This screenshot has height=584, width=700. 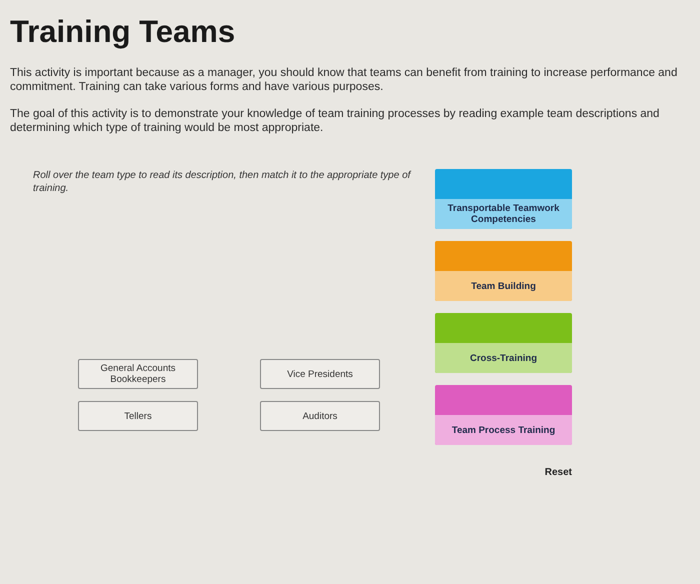 I want to click on team-type-card: Auditors, so click(x=320, y=416).